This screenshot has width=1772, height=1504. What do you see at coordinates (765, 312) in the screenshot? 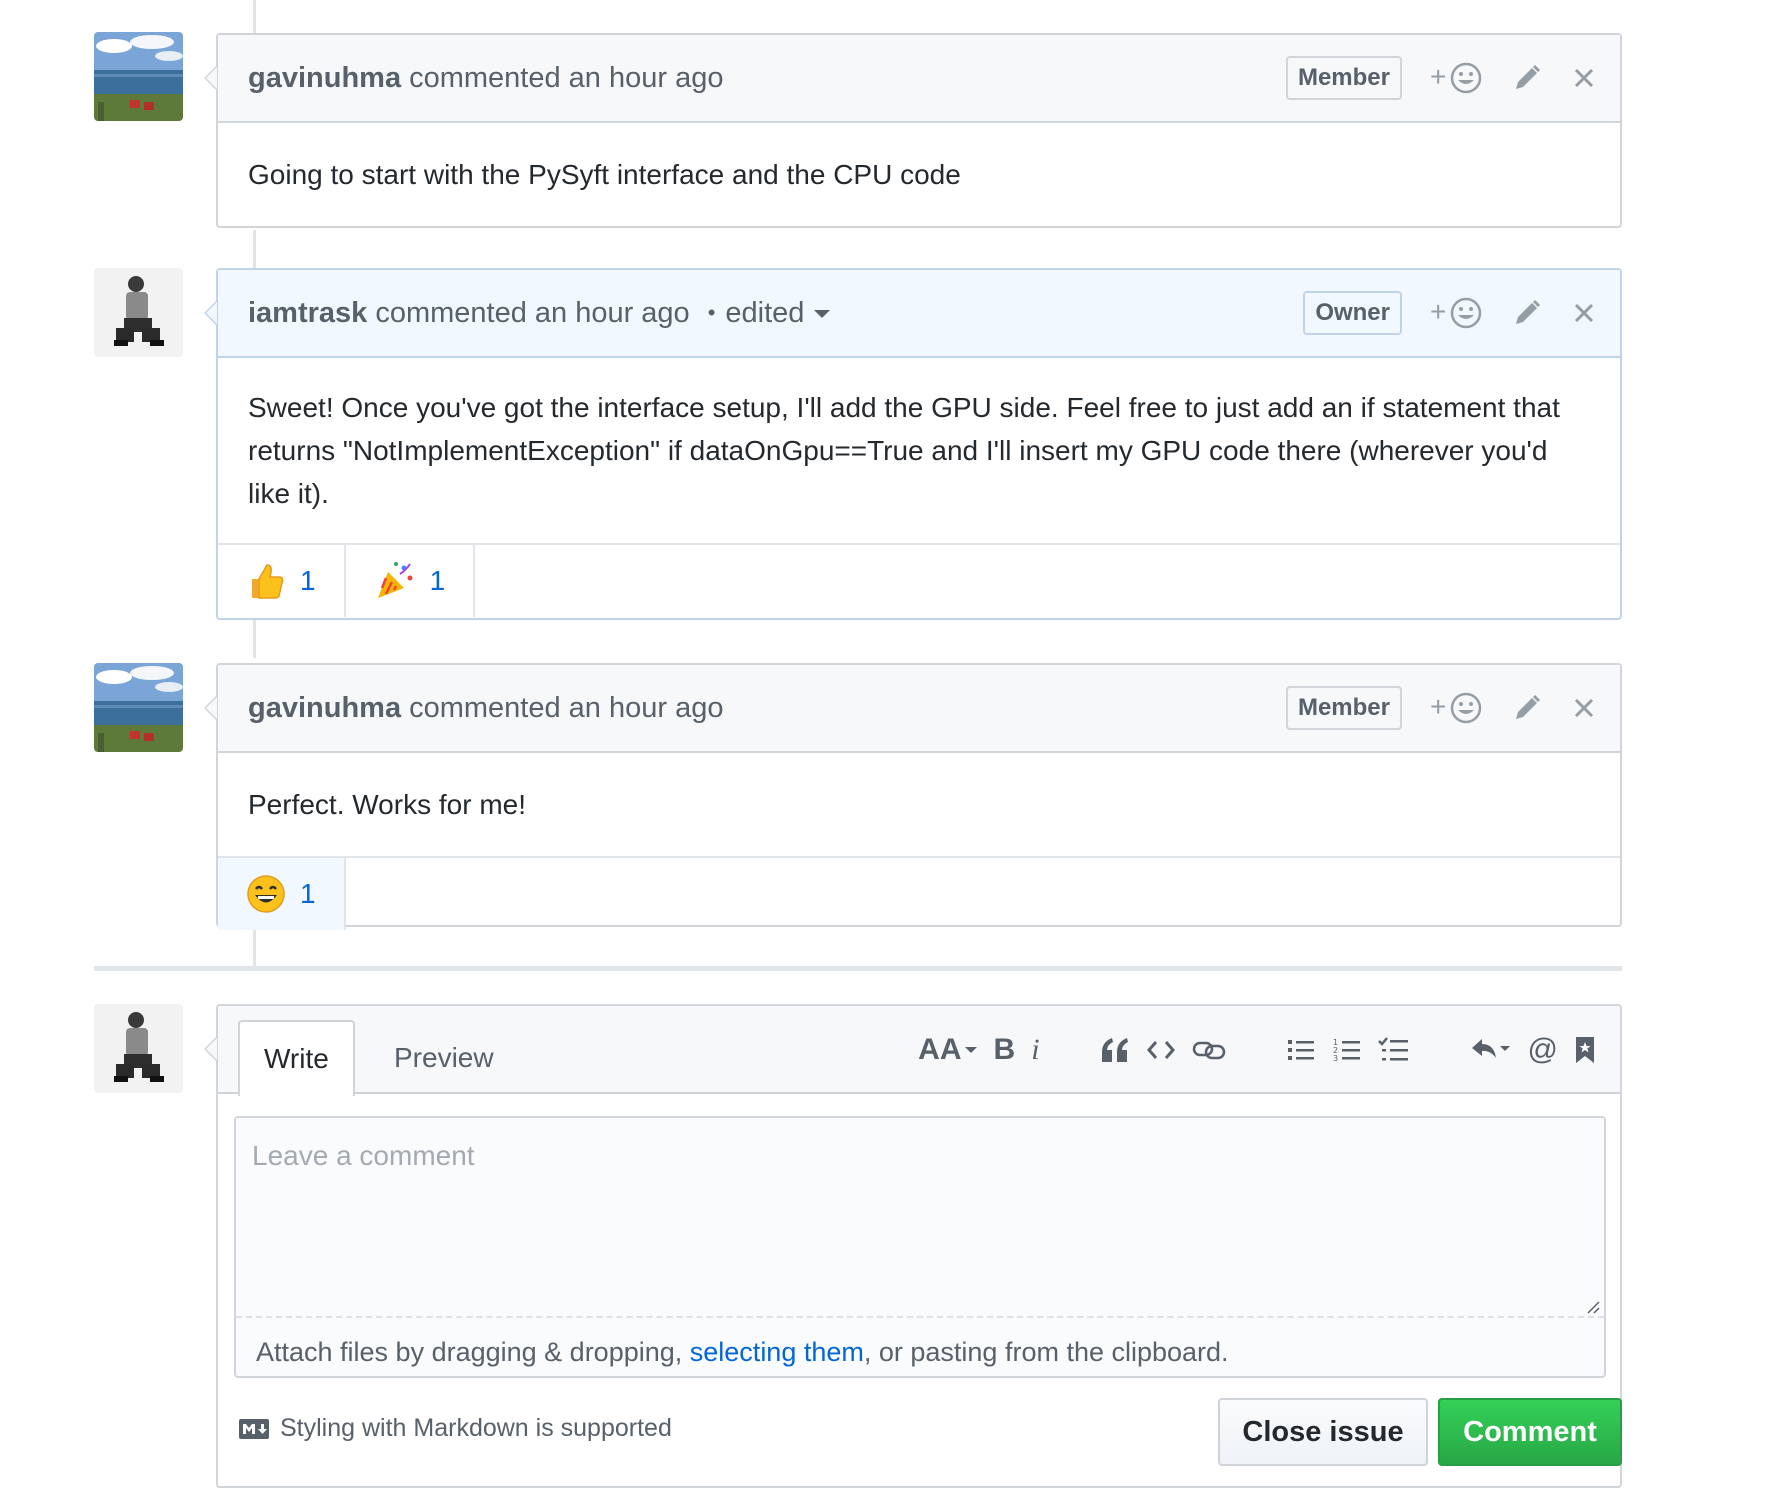
I see `edited-label: edited` at bounding box center [765, 312].